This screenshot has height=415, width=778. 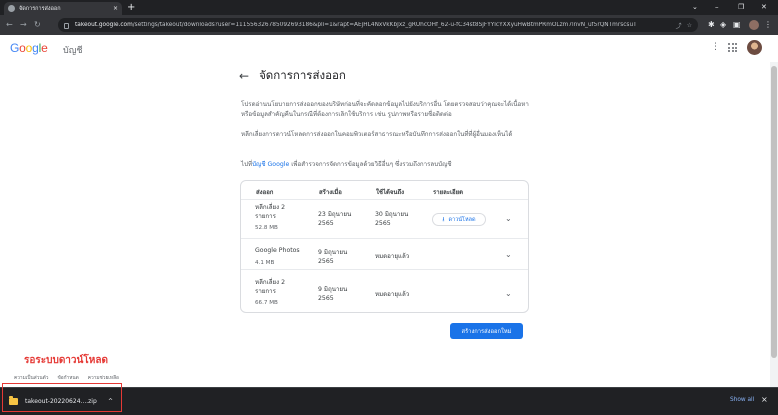 I want to click on close-download-shelf-icon: ×, so click(x=764, y=399).